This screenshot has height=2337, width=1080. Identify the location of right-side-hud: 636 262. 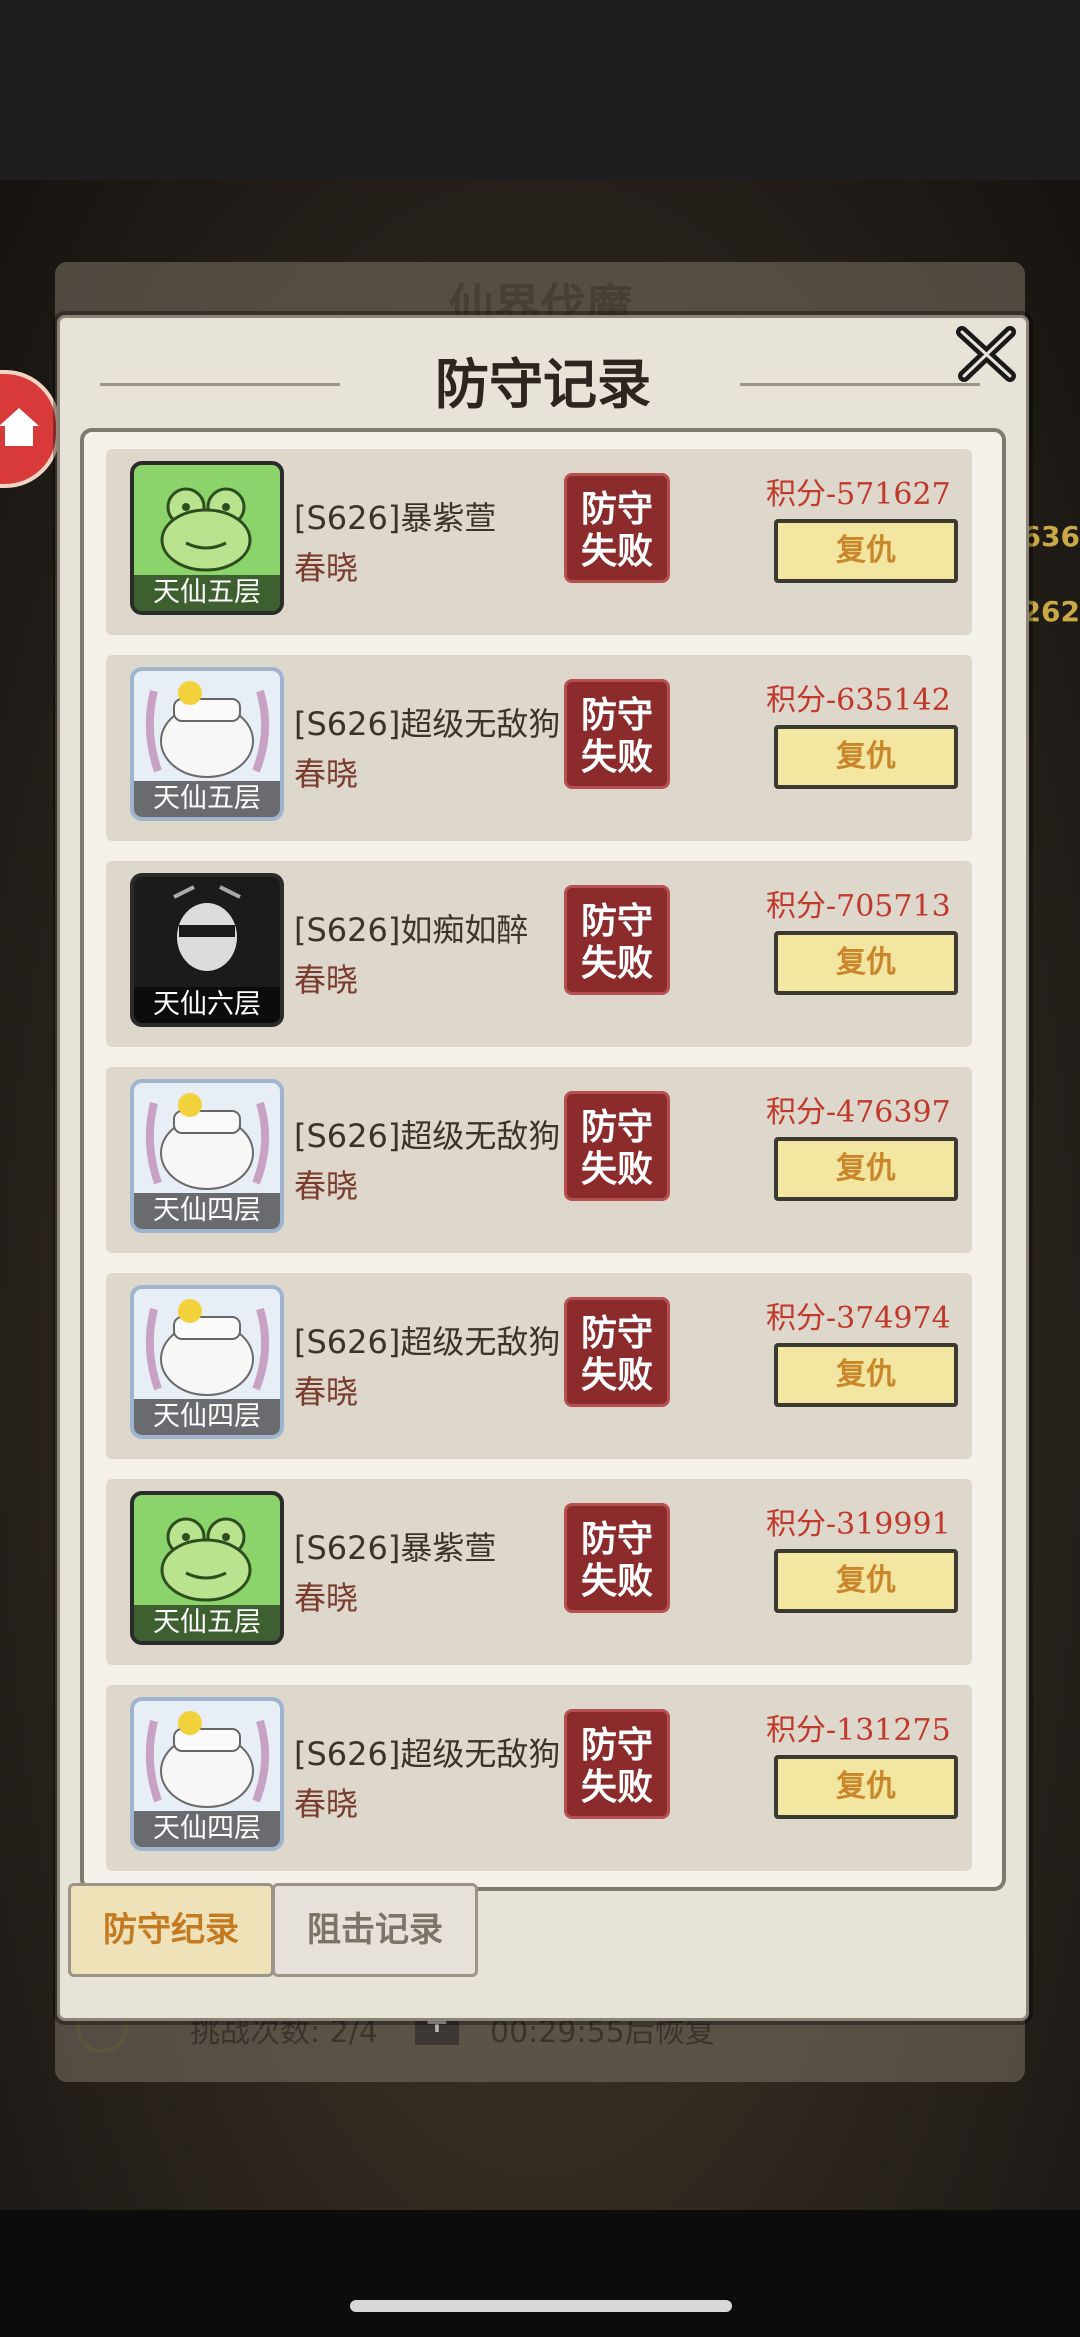
(1050, 1230).